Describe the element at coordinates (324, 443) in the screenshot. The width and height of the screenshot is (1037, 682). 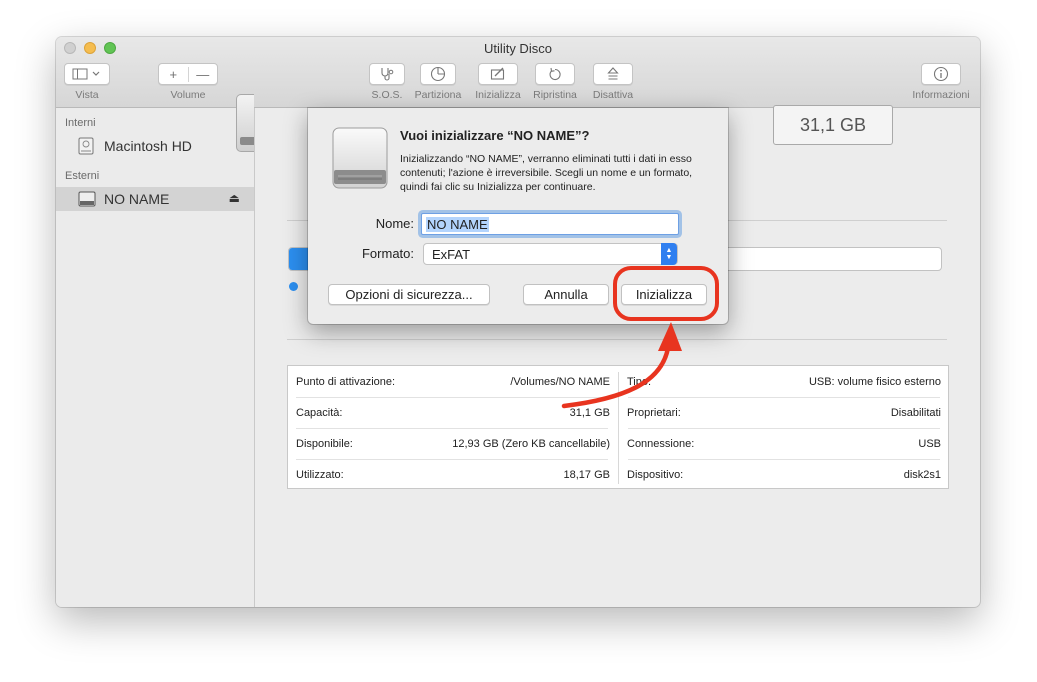
I see `info-label: Disponibile:` at that location.